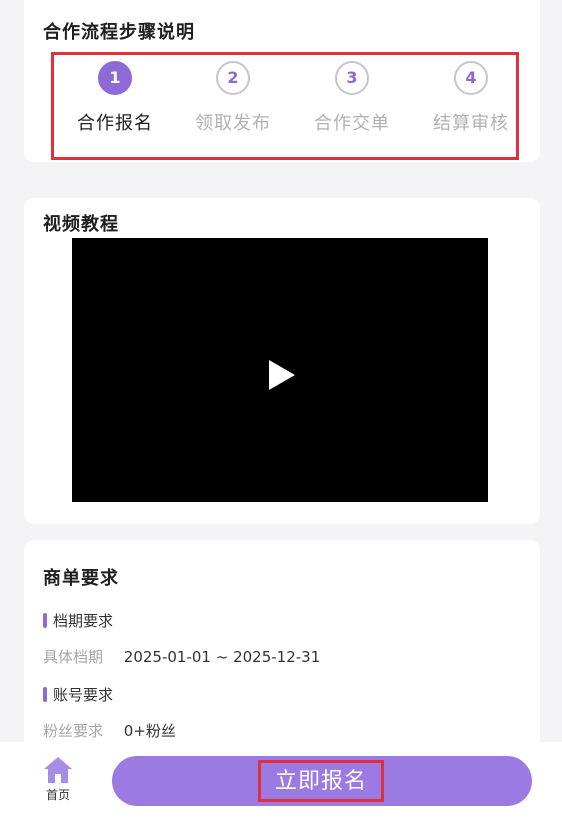 This screenshot has width=562, height=828. Describe the element at coordinates (115, 78) in the screenshot. I see `step-number: 1` at that location.